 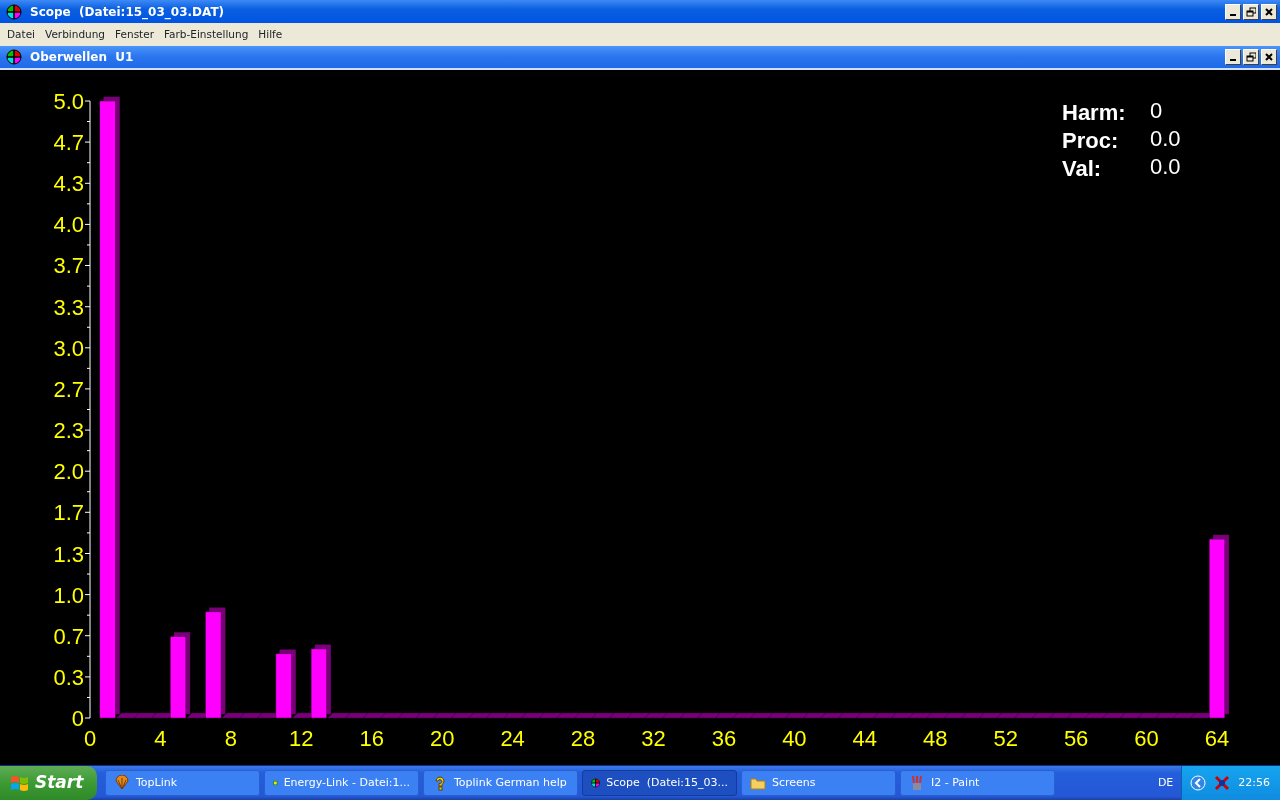 What do you see at coordinates (1254, 782) in the screenshot?
I see `clock: 22:56` at bounding box center [1254, 782].